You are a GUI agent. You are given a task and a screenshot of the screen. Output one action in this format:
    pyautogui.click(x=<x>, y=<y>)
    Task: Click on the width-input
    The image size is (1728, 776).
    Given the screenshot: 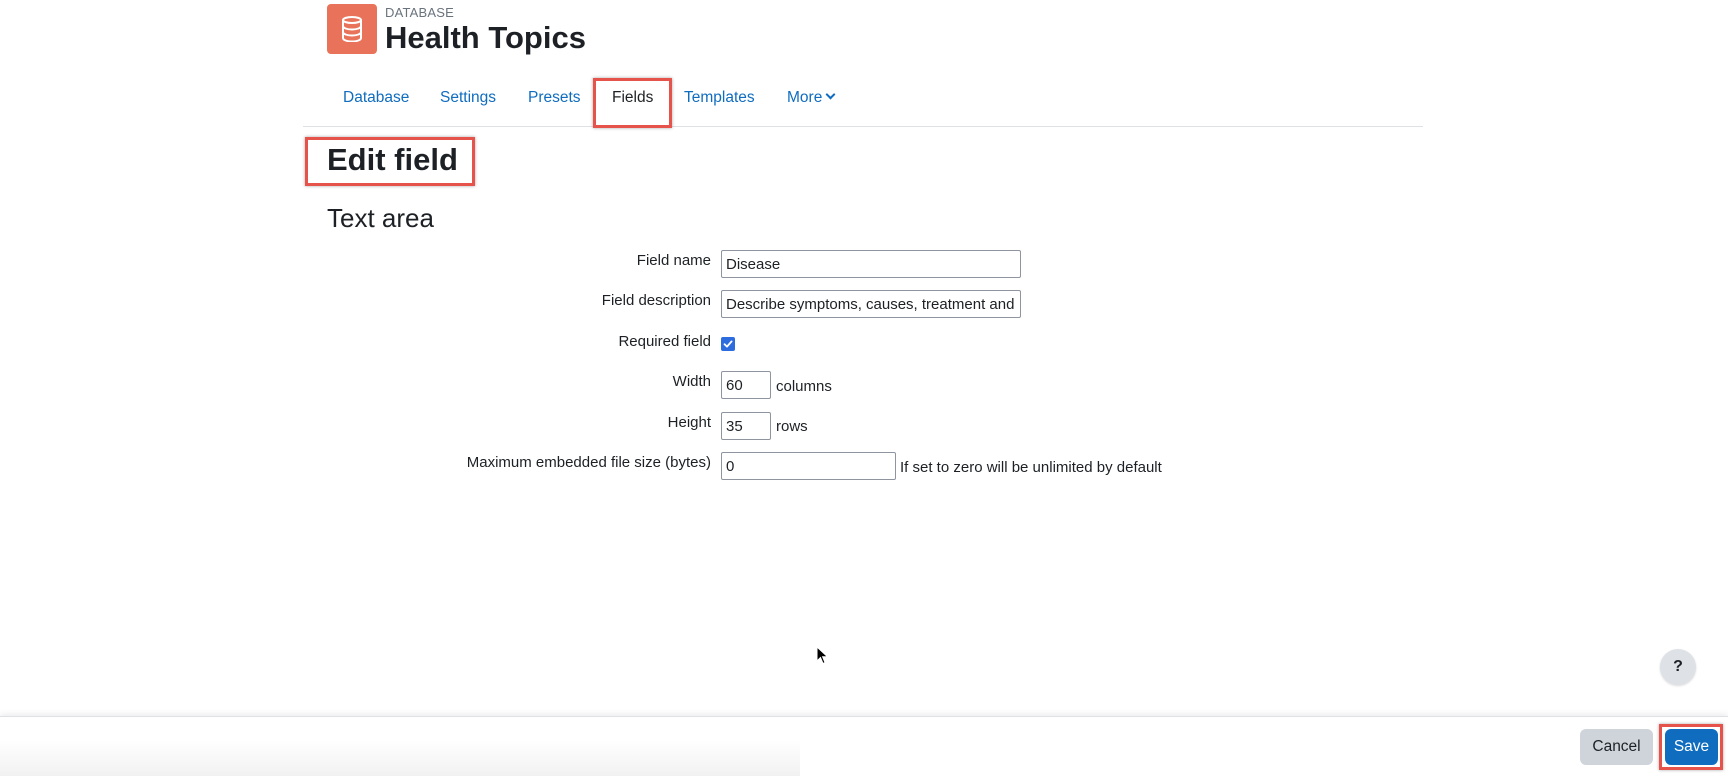 What is the action you would take?
    pyautogui.click(x=746, y=385)
    